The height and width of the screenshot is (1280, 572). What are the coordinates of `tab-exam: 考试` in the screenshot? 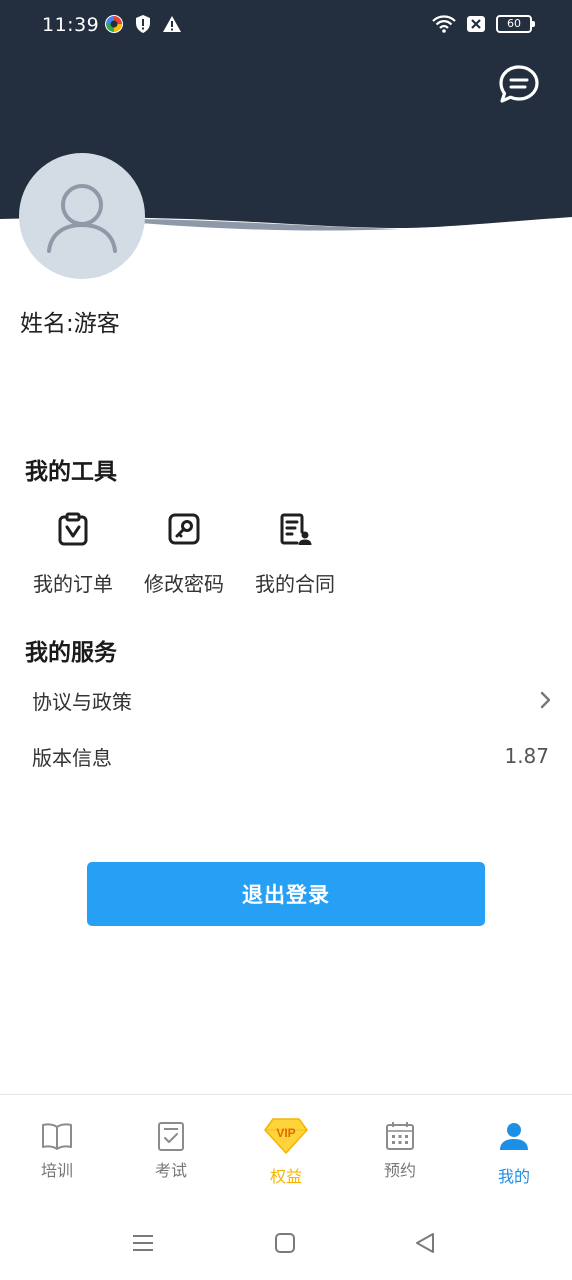 It's located at (171, 1151).